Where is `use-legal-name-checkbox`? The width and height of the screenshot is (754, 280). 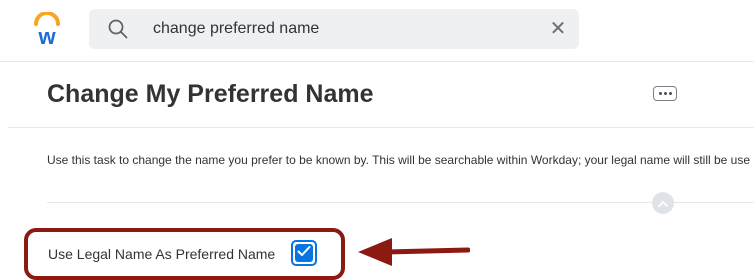 use-legal-name-checkbox is located at coordinates (304, 253).